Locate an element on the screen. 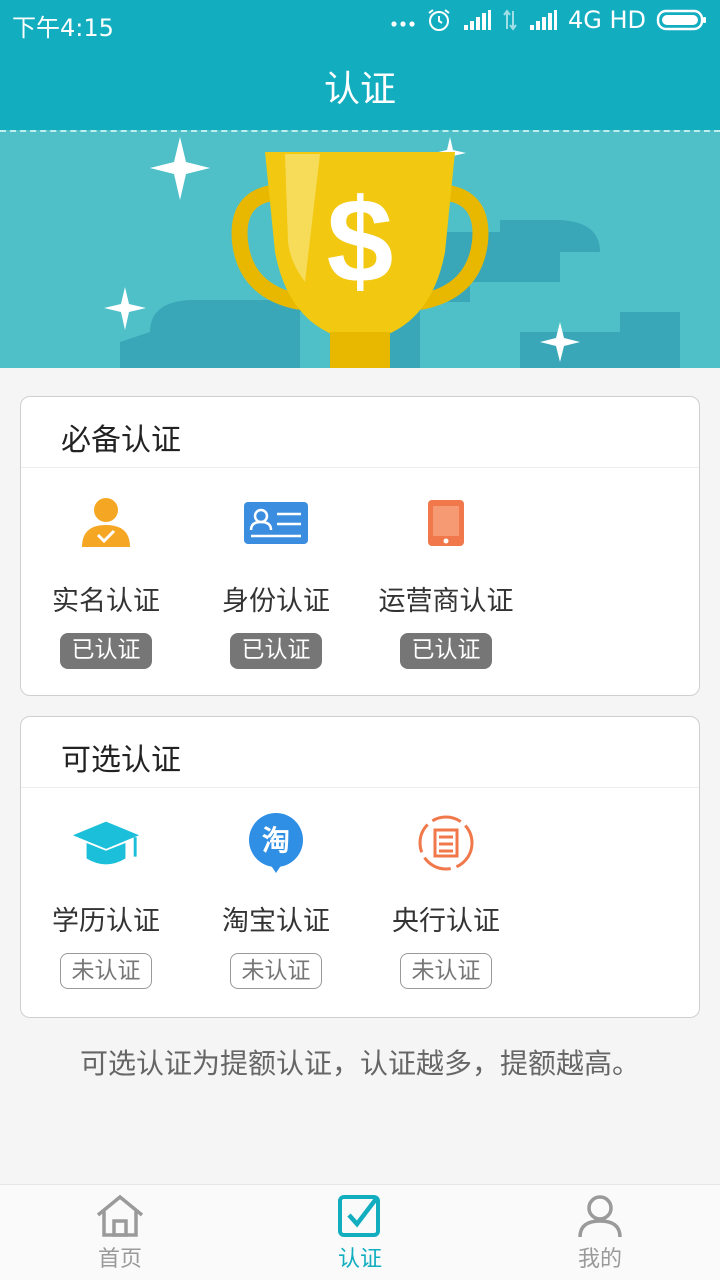 Image resolution: width=720 pixels, height=1280 pixels. checkbox-icon is located at coordinates (360, 1218).